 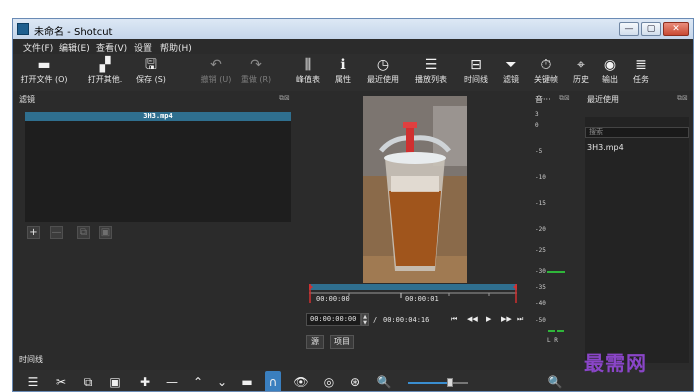 I want to click on recent-panel-title: 最近使用, so click(x=603, y=99).